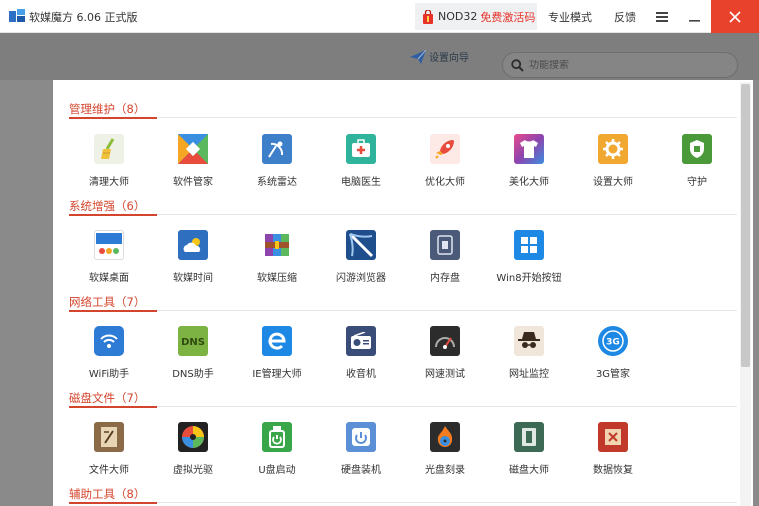 Image resolution: width=759 pixels, height=506 pixels. Describe the element at coordinates (529, 259) in the screenshot. I see `tool-win8-start: Win8开始按钮` at that location.